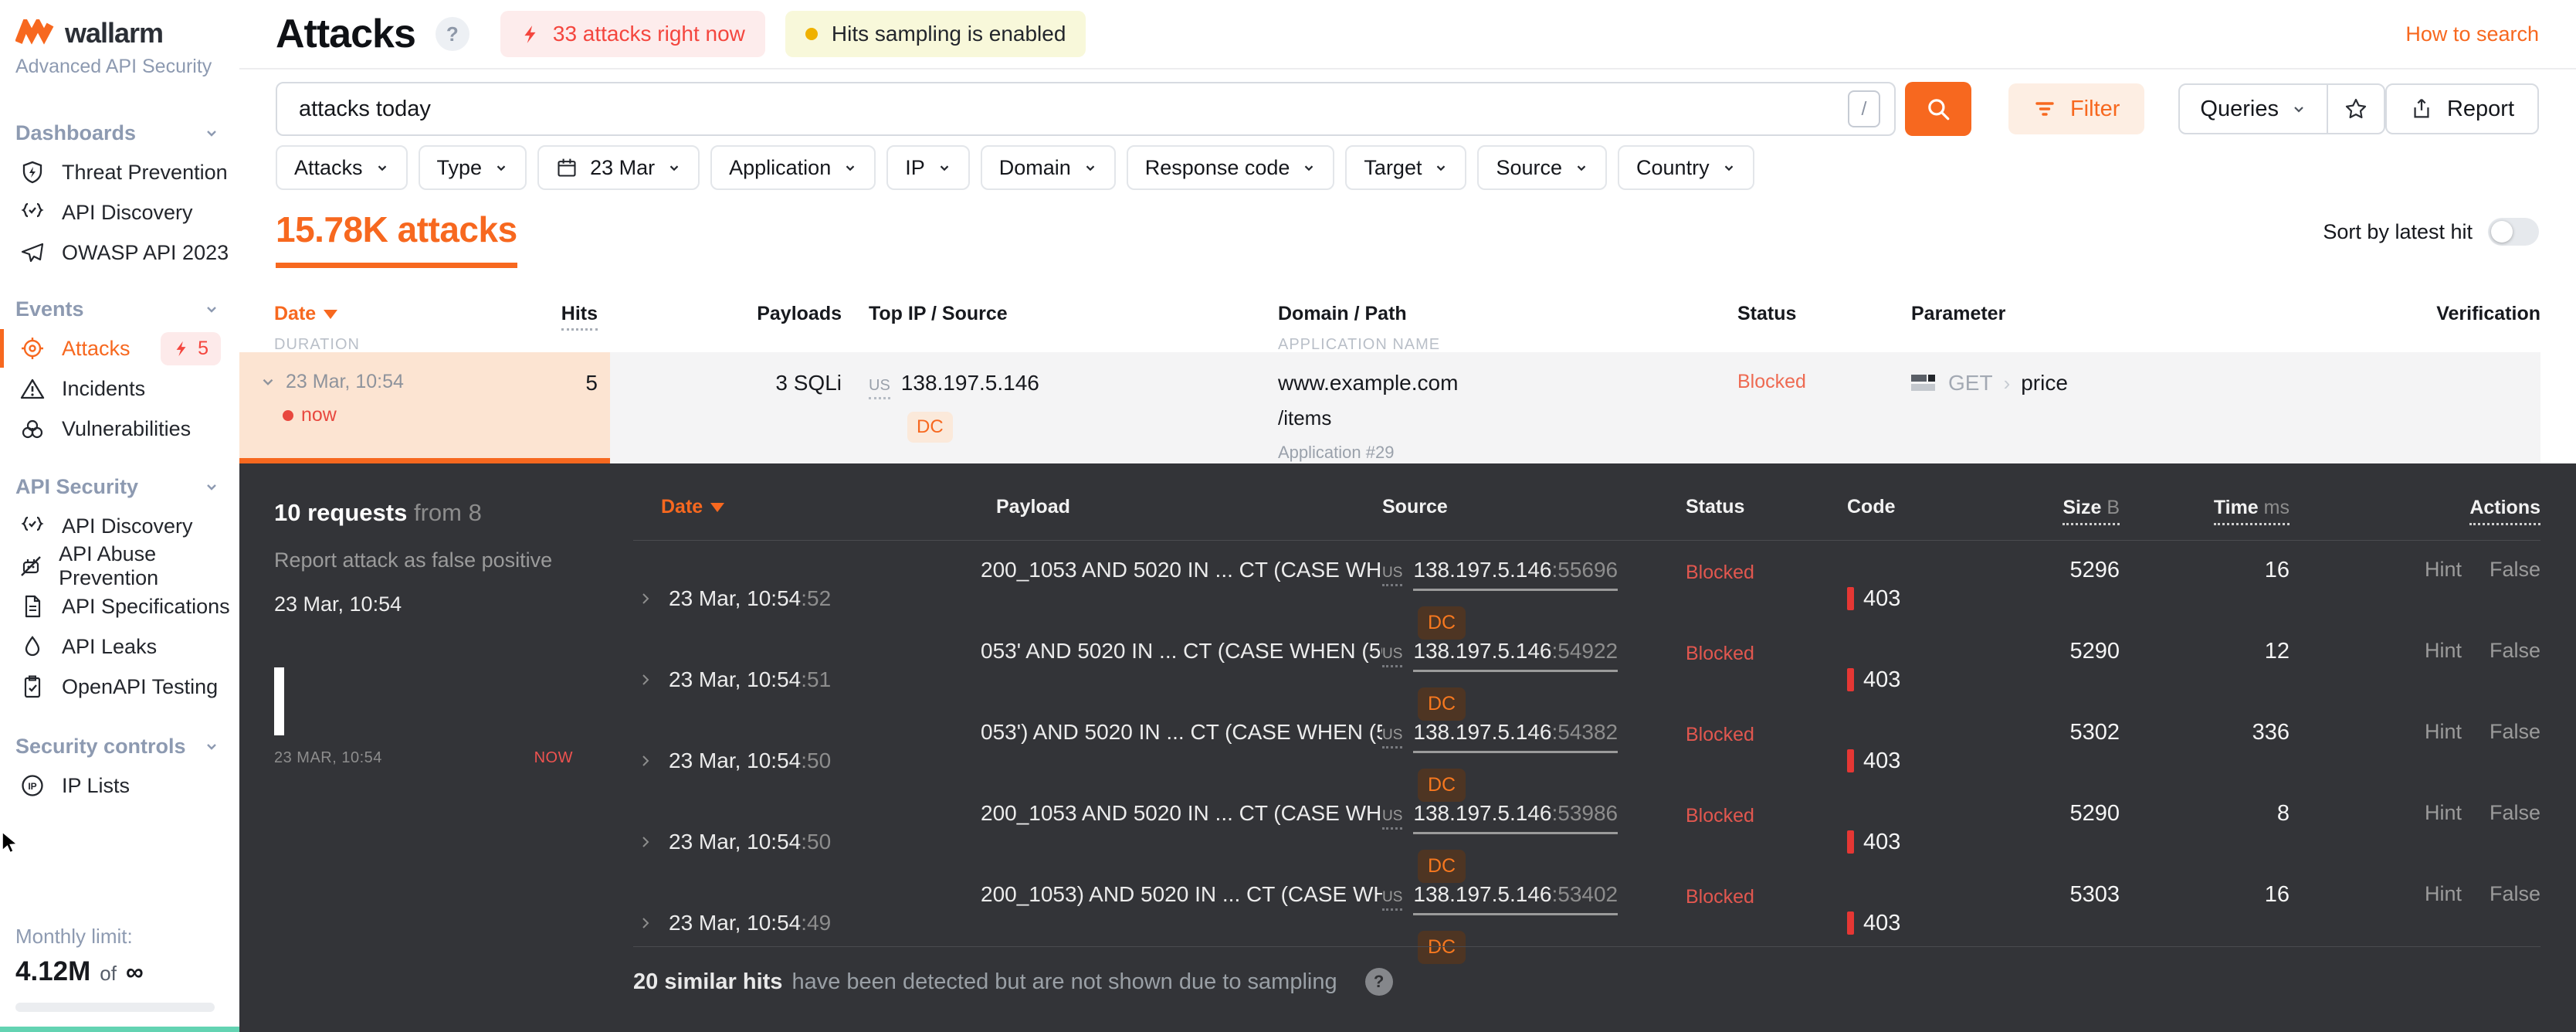 The image size is (2576, 1032). Describe the element at coordinates (1958, 313) in the screenshot. I see `col-parameter: Parameter` at that location.